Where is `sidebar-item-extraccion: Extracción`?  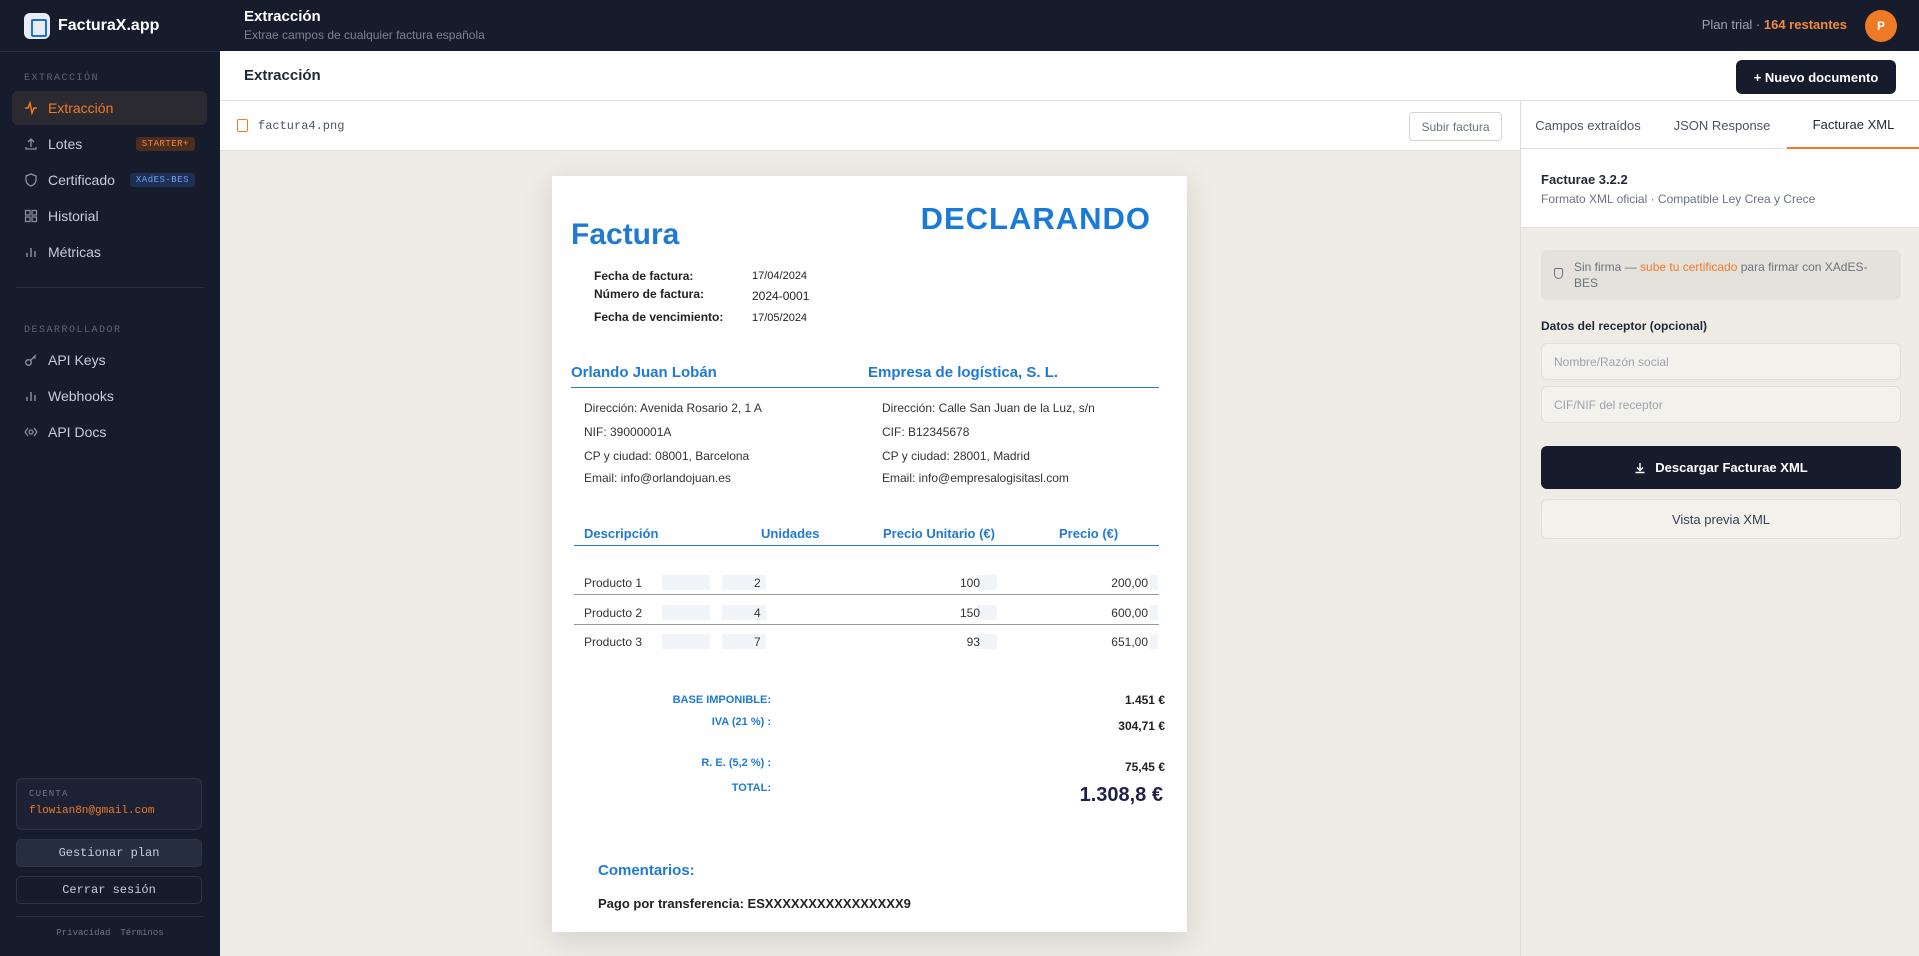
sidebar-item-extraccion: Extracción is located at coordinates (109, 108).